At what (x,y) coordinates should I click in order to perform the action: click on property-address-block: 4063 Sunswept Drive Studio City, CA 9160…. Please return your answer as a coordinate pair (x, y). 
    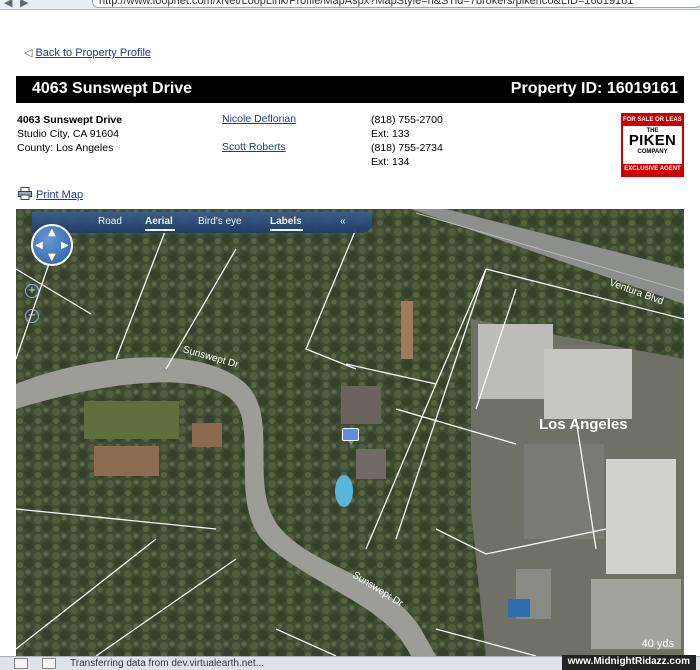
    Looking at the image, I should click on (69, 134).